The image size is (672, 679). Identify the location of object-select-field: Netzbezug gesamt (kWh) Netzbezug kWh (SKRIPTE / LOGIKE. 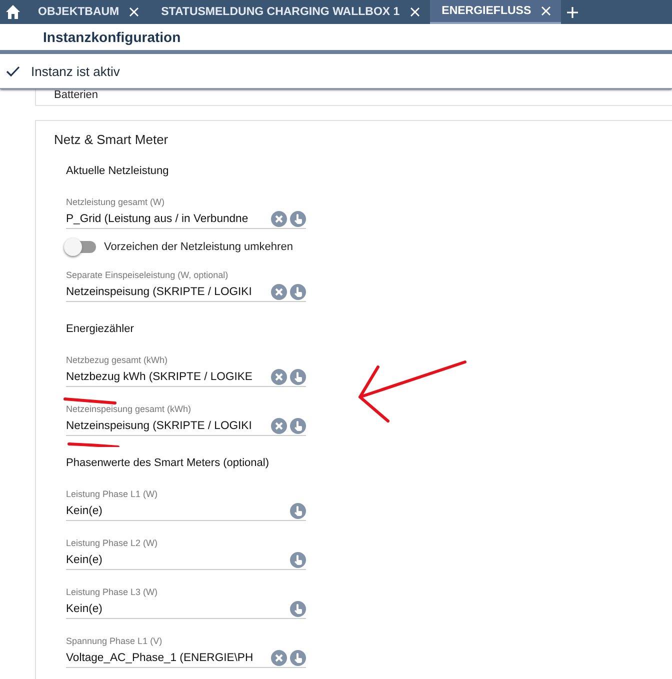
(186, 371).